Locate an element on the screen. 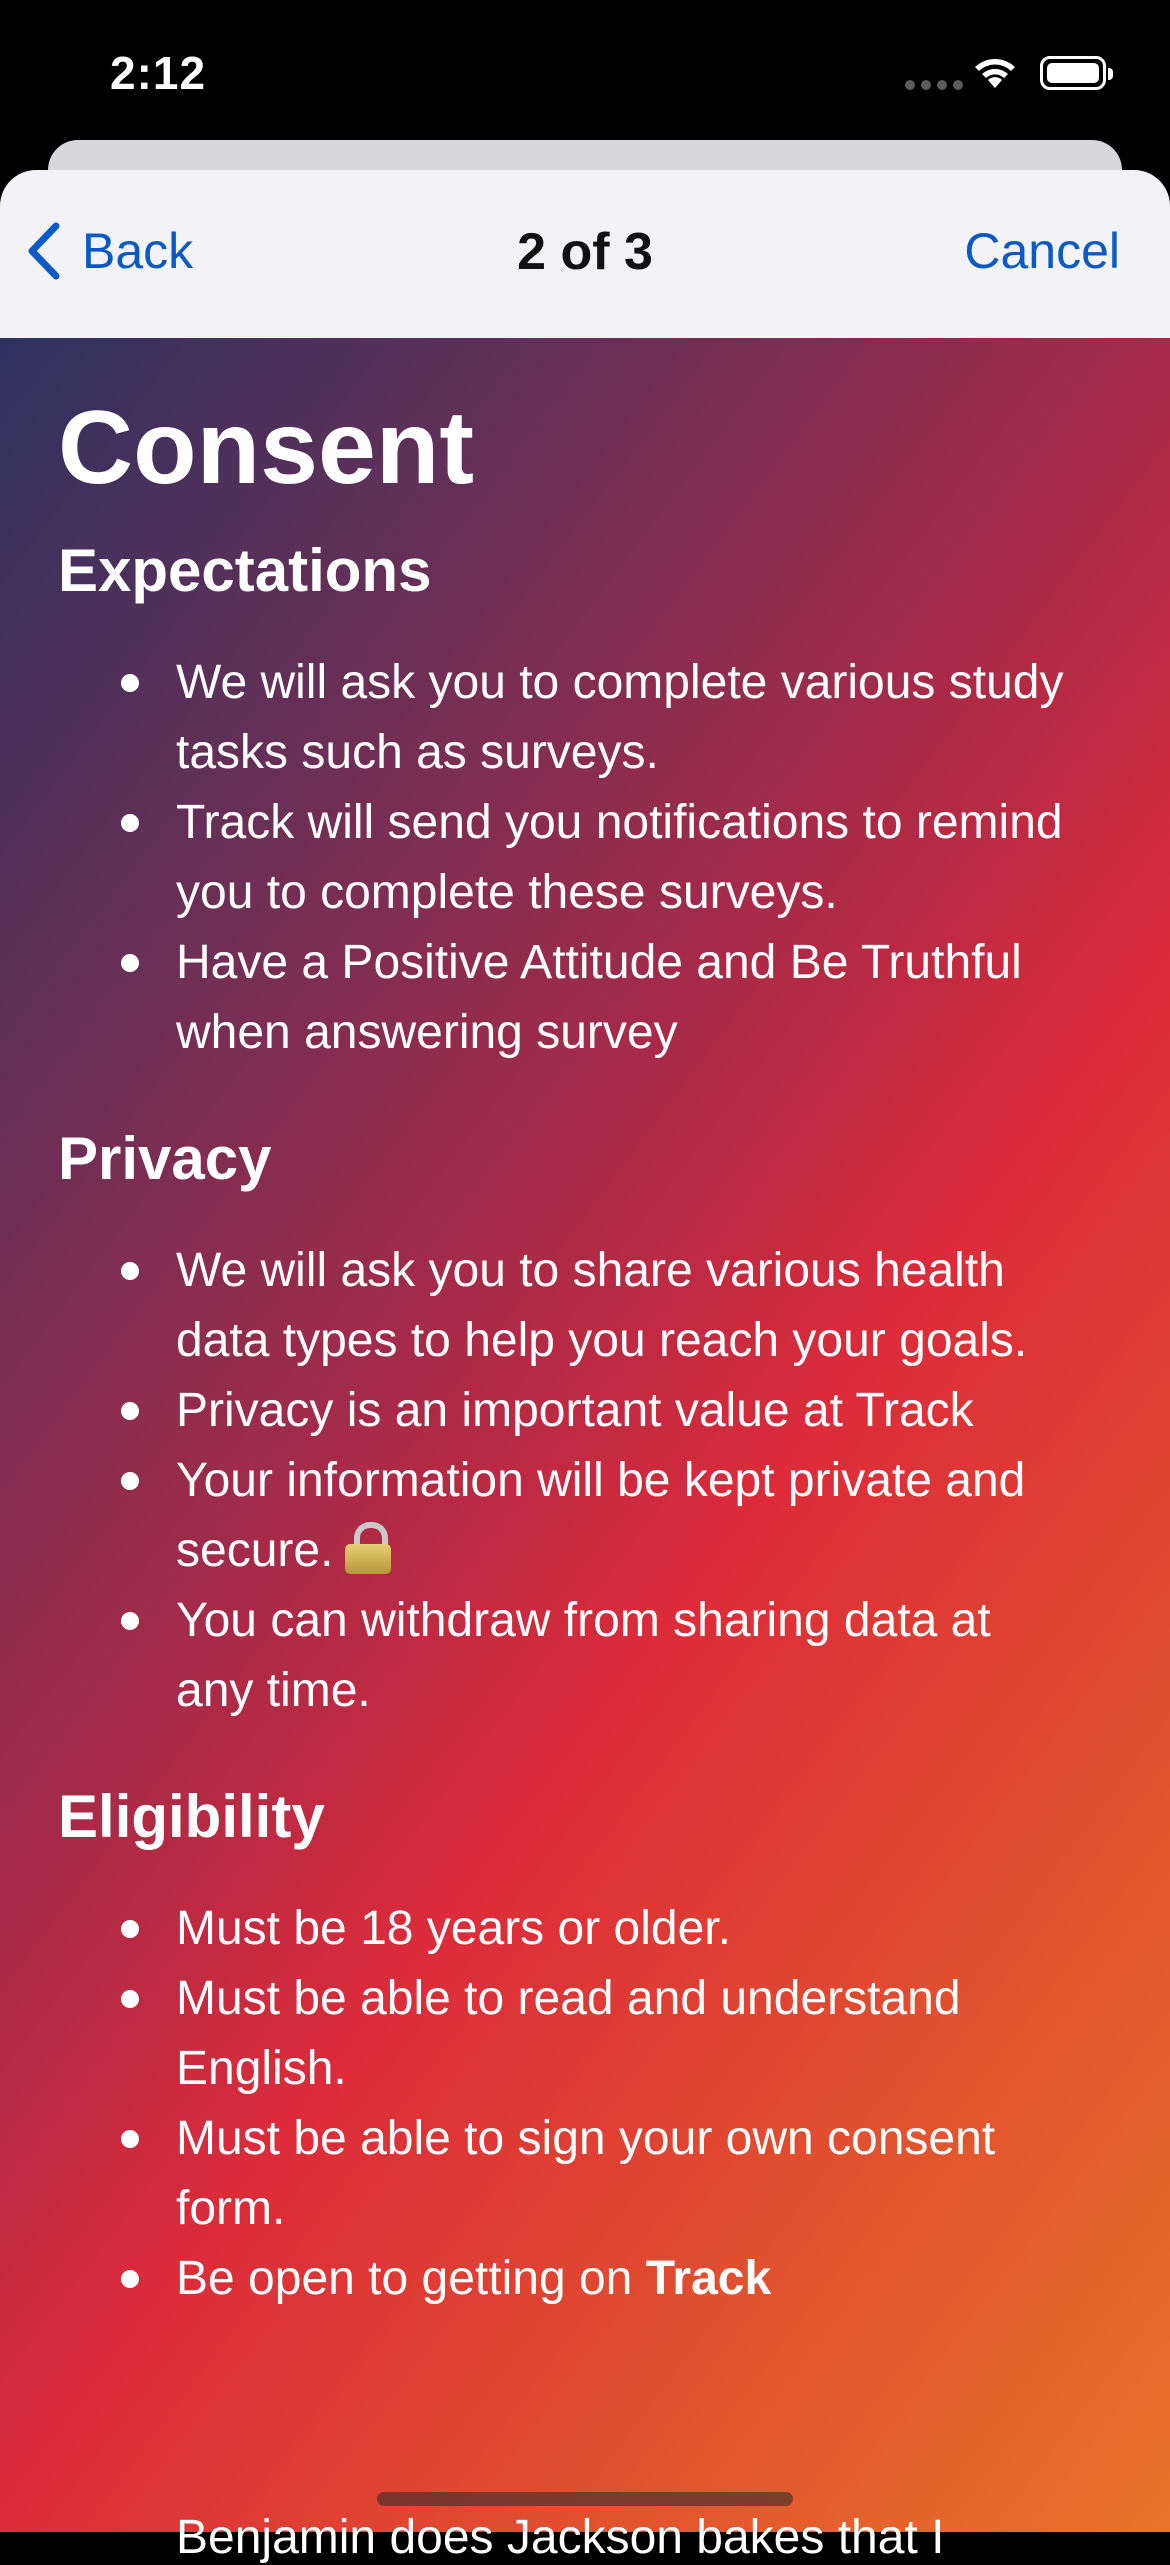 This screenshot has height=2565, width=1170. list-item: Privacy is an important value at Track is located at coordinates (588, 1411).